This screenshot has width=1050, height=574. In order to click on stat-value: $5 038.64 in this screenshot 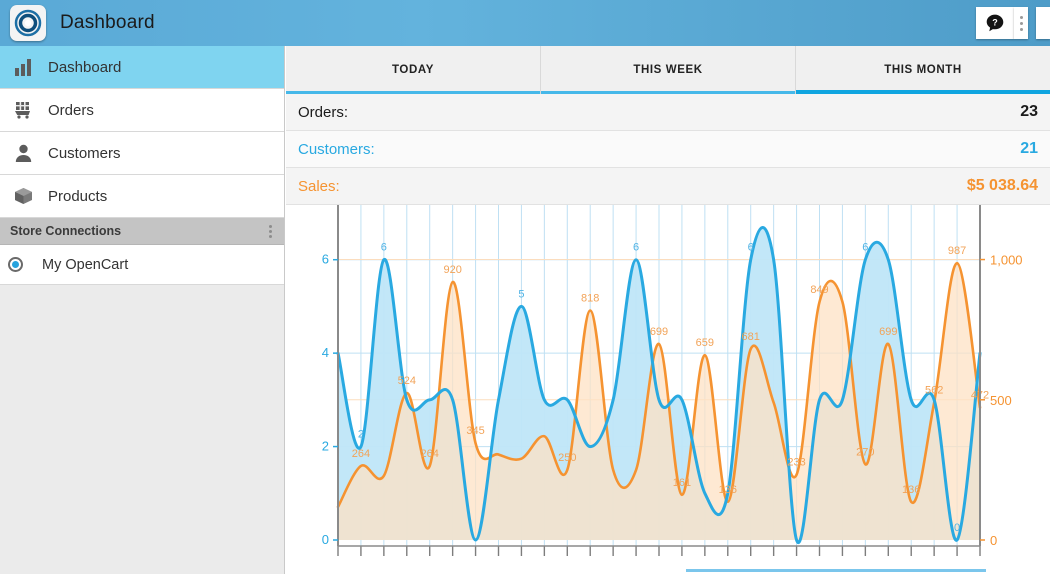, I will do `click(1002, 185)`.